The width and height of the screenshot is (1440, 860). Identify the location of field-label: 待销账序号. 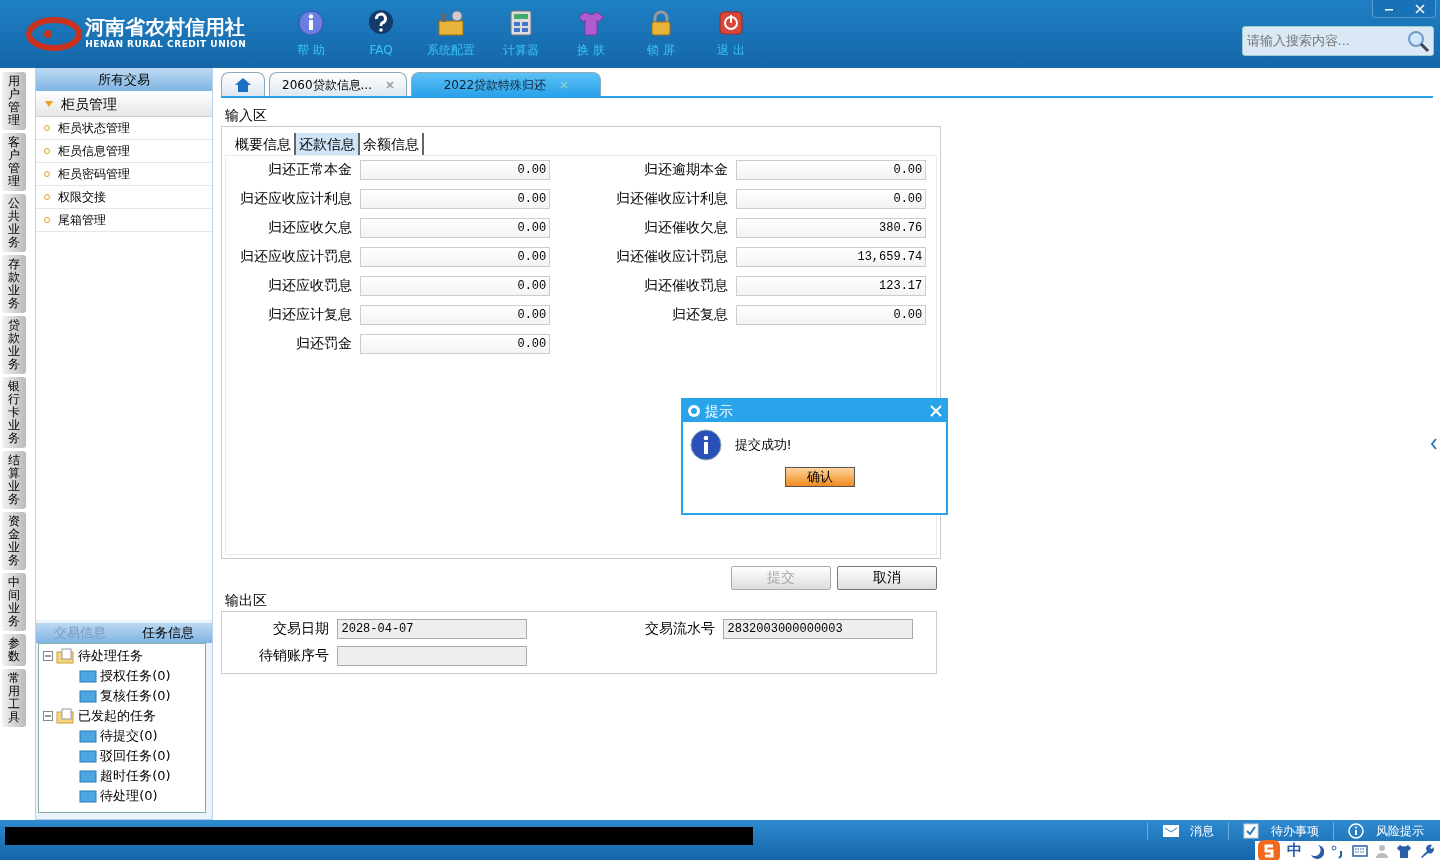
(293, 656).